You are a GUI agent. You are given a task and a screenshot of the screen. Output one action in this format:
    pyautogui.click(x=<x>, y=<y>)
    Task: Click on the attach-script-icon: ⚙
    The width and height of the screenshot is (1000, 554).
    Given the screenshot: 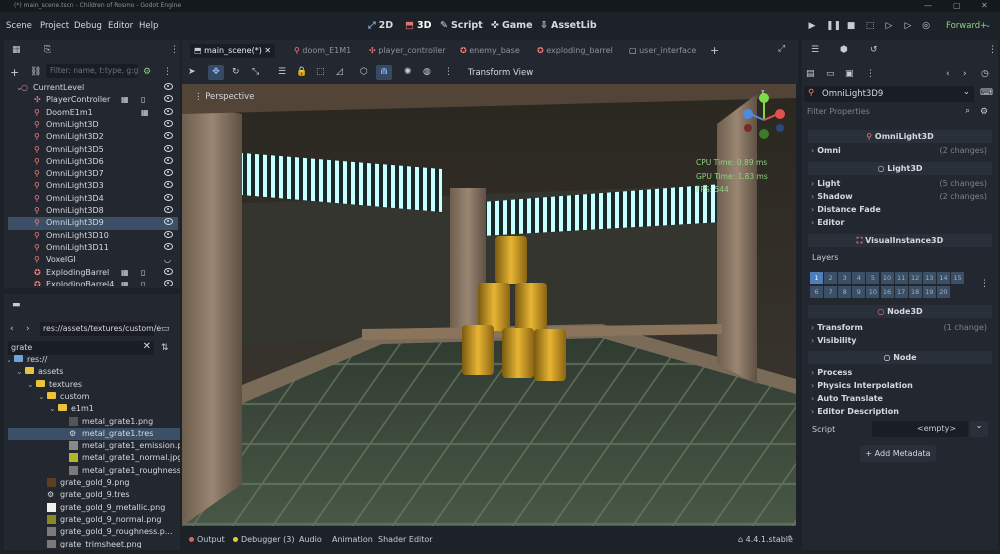 What is the action you would take?
    pyautogui.click(x=147, y=72)
    